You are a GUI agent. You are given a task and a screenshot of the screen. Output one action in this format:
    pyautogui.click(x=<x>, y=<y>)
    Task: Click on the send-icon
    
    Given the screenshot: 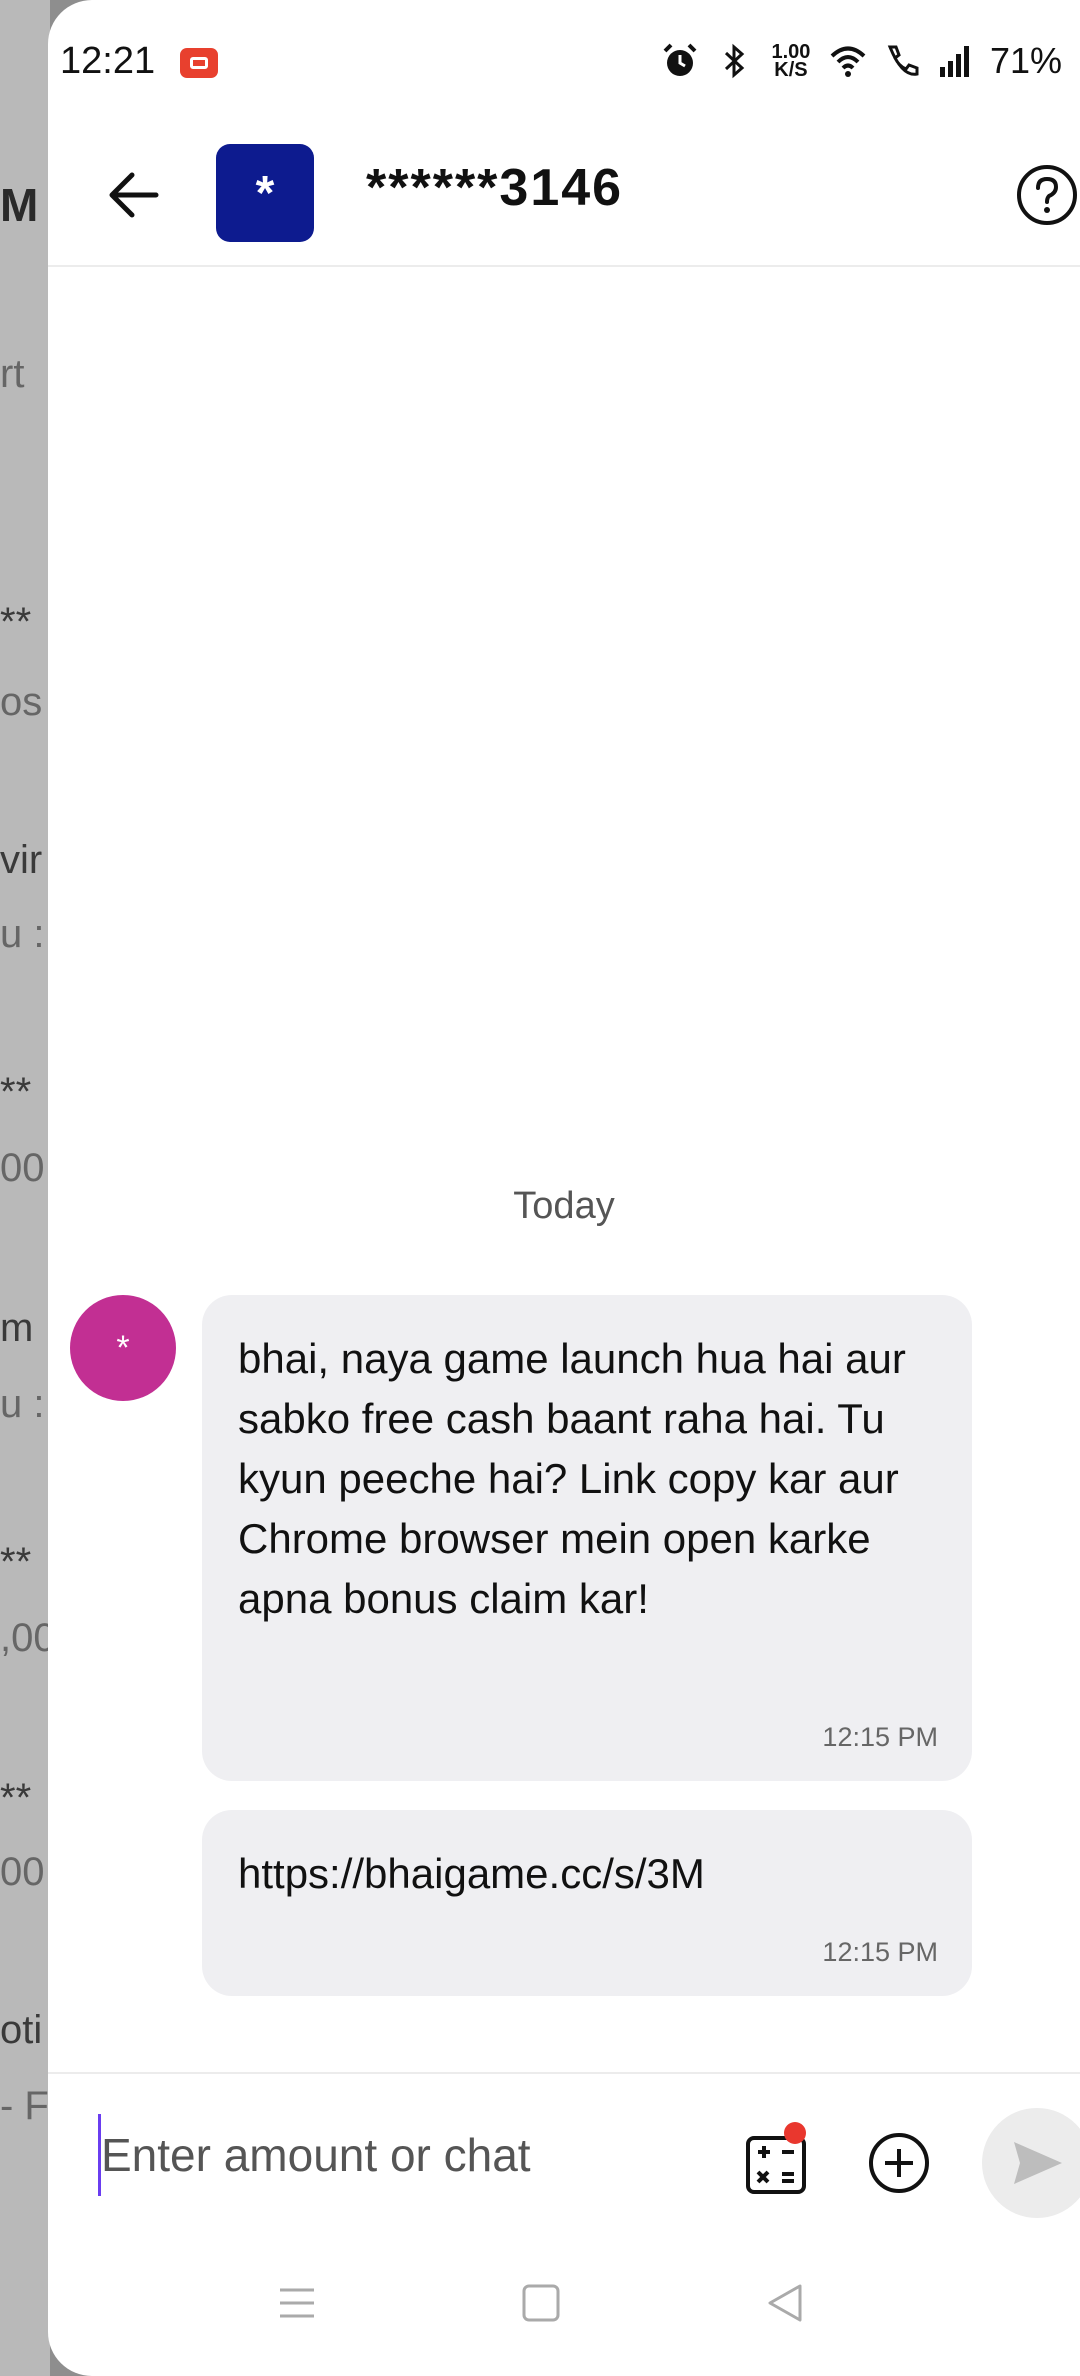 What is the action you would take?
    pyautogui.click(x=1038, y=2163)
    